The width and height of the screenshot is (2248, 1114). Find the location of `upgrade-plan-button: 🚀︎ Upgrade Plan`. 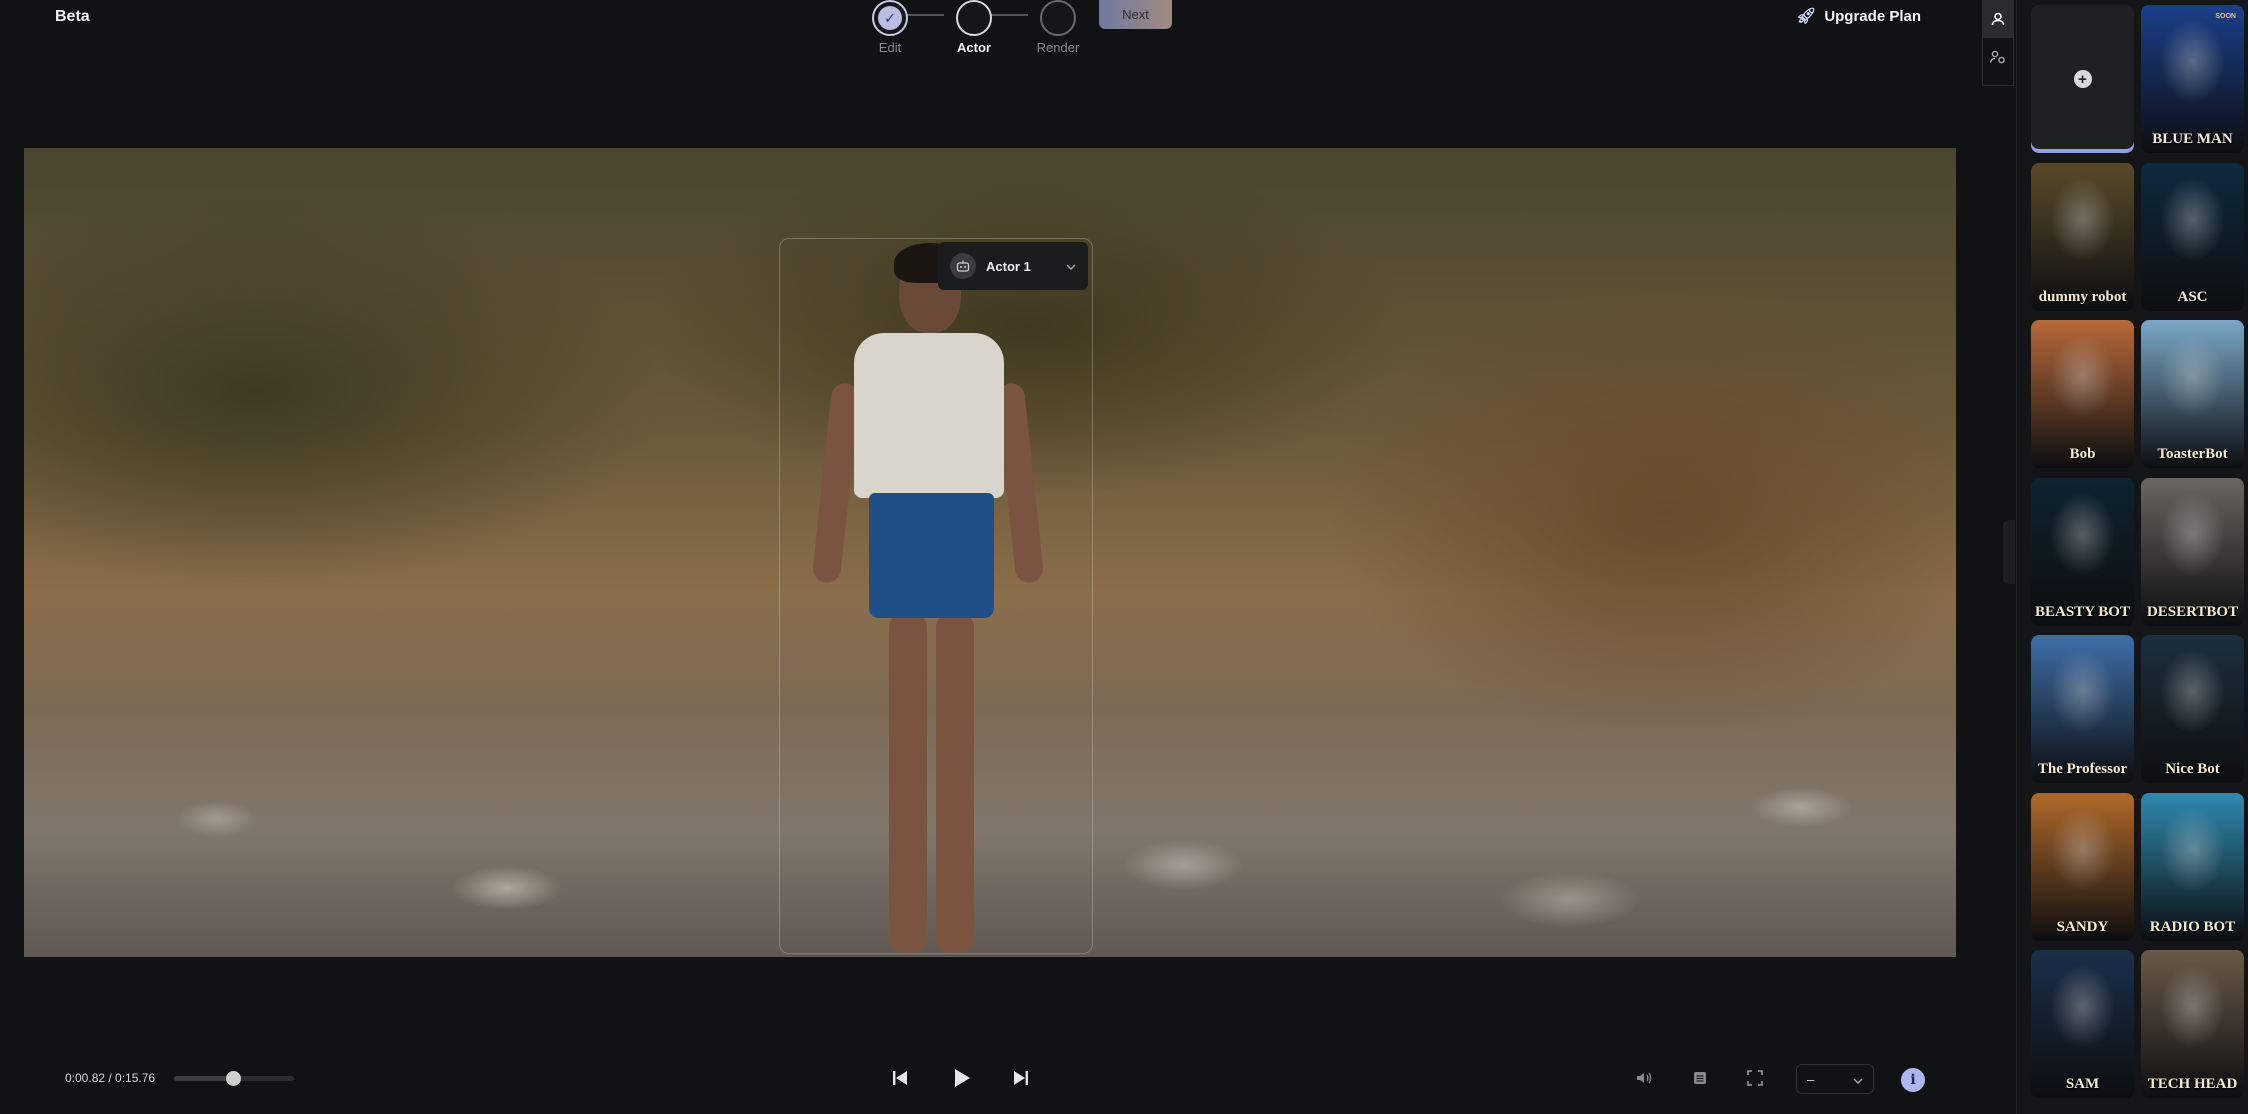

upgrade-plan-button: 🚀︎ Upgrade Plan is located at coordinates (1858, 16).